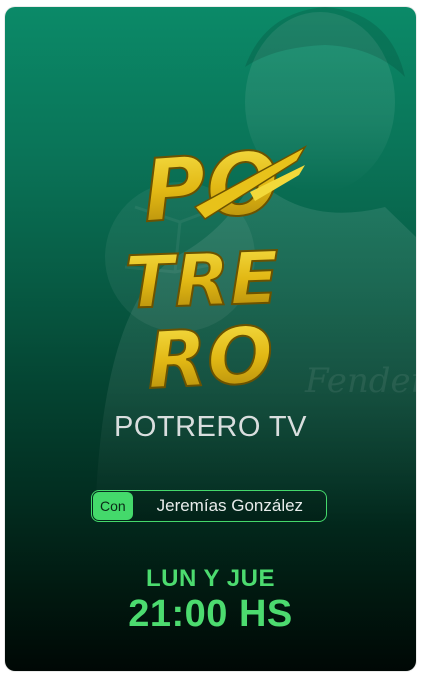 The image size is (421, 676). What do you see at coordinates (230, 505) in the screenshot?
I see `host-name: Jeremías González` at bounding box center [230, 505].